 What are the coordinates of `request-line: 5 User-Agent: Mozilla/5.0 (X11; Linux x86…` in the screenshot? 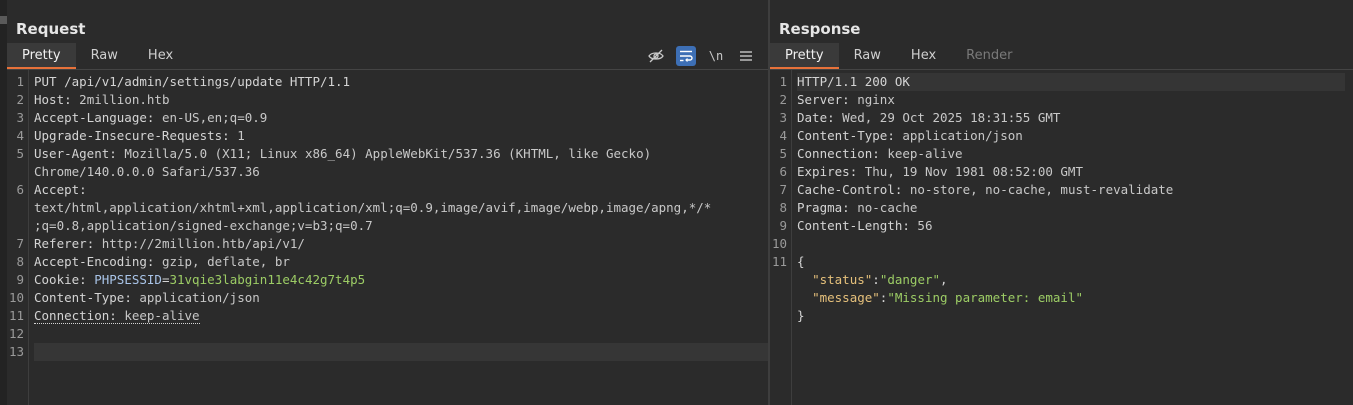 It's located at (334, 153).